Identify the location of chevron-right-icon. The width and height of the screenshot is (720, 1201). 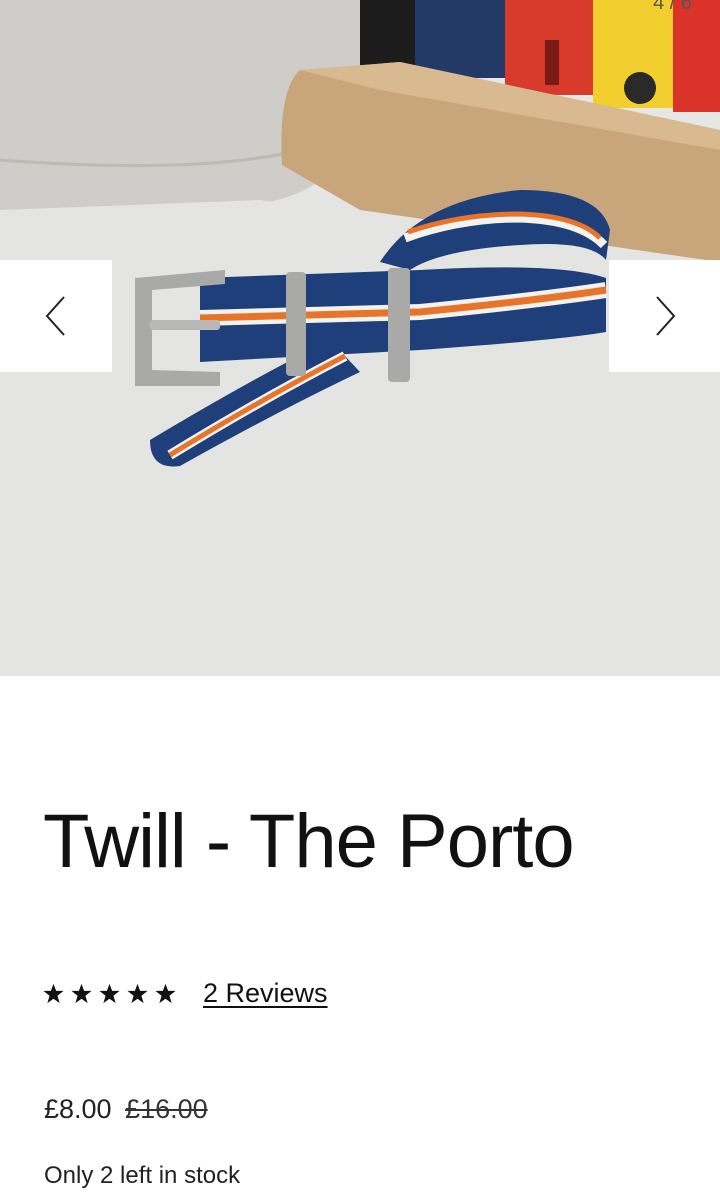
(665, 316).